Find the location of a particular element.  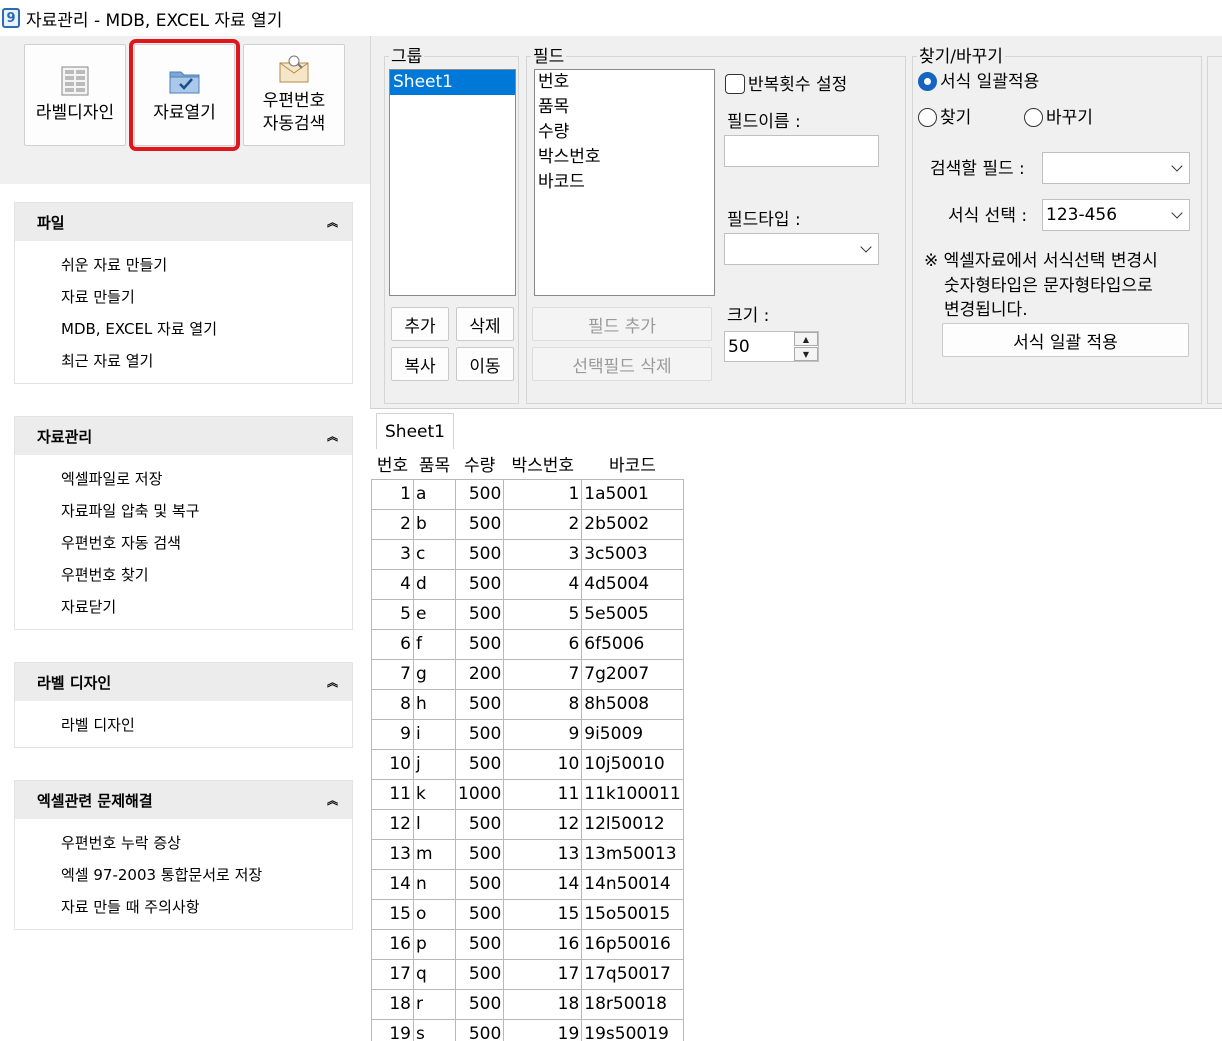

field-name-input is located at coordinates (801, 151).